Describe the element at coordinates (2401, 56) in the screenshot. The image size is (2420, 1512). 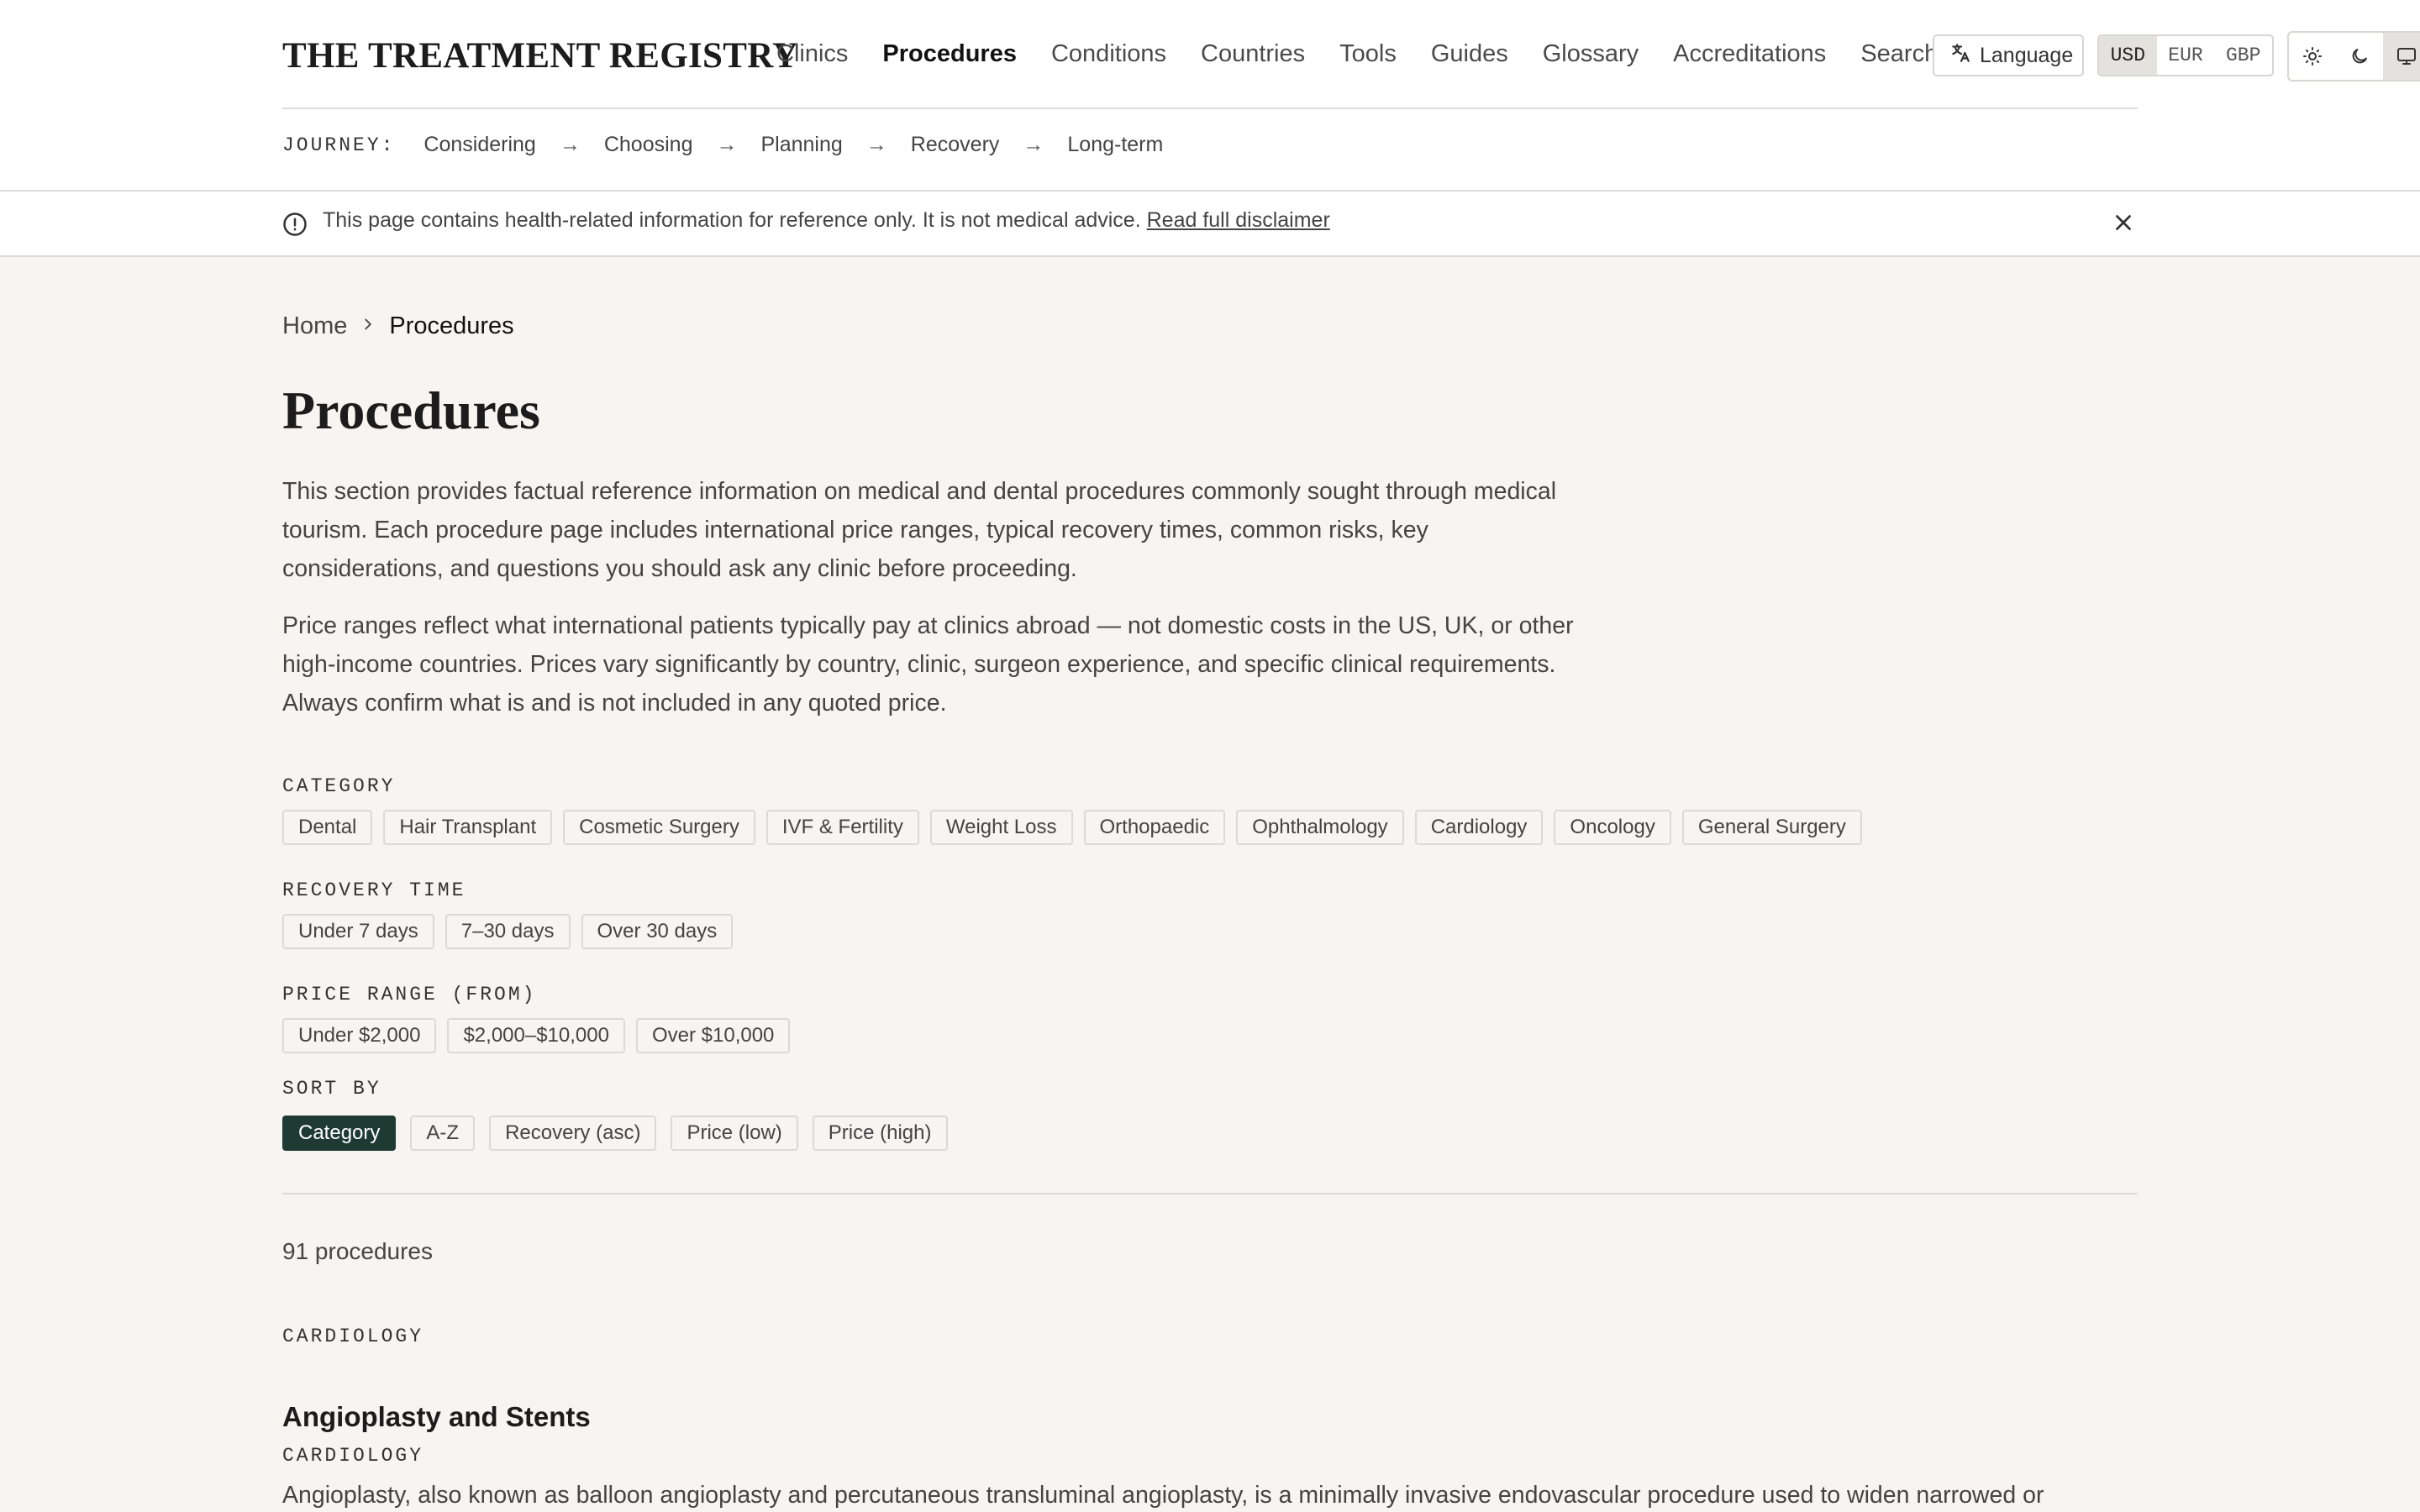
I see `monitor-icon` at that location.